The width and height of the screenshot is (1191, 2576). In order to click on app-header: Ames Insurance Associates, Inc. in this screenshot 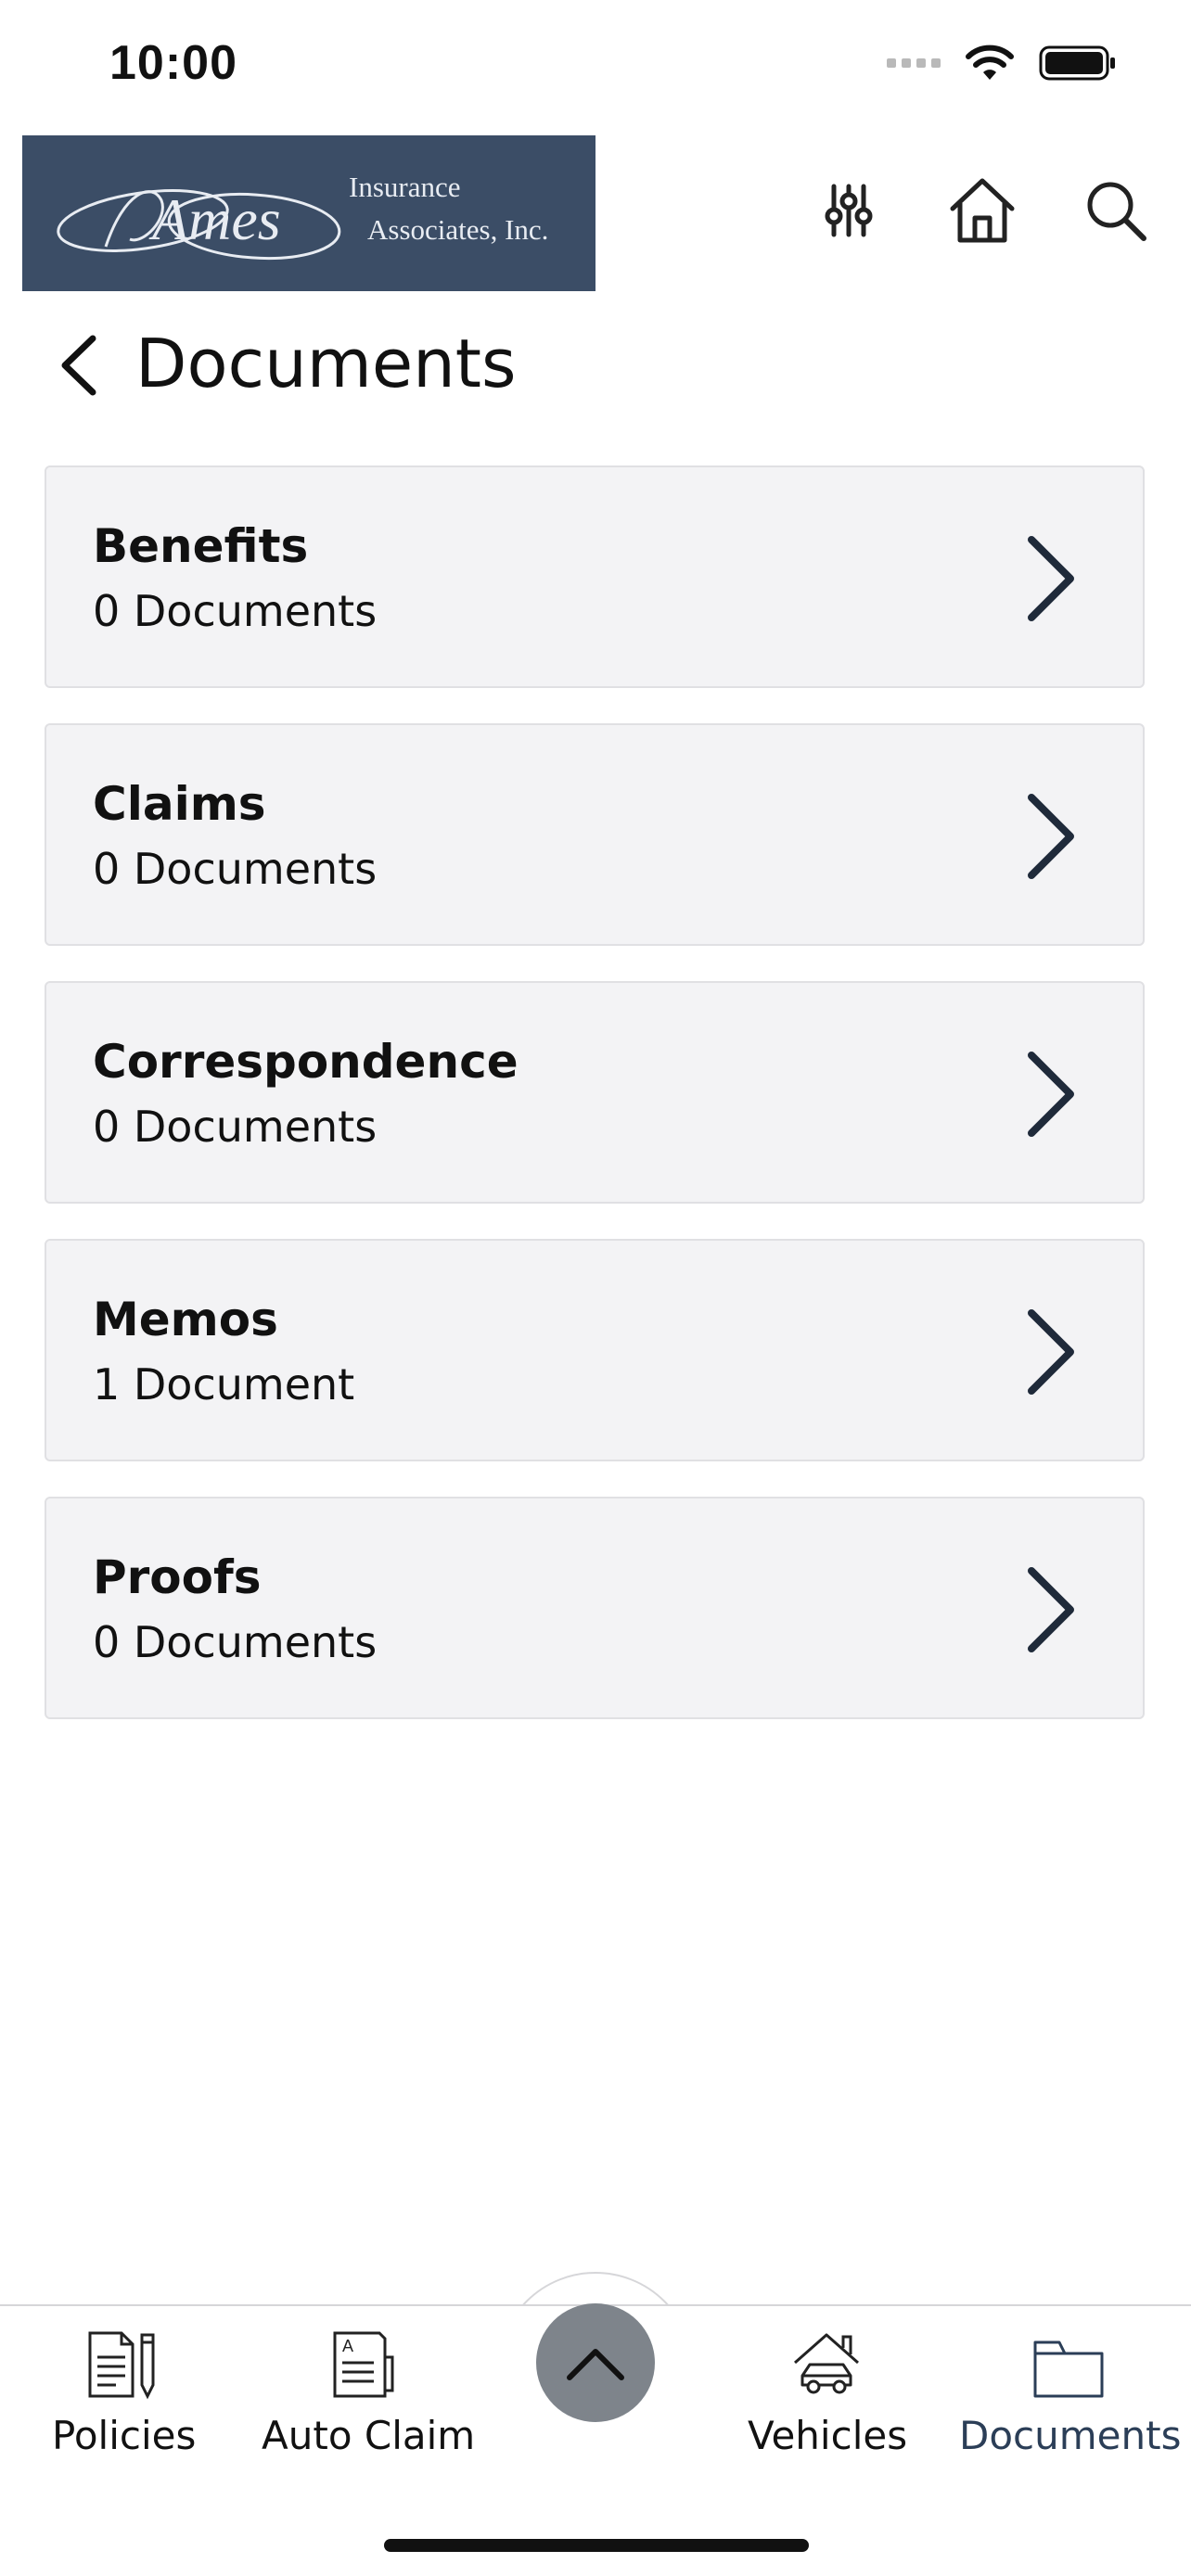, I will do `click(595, 214)`.